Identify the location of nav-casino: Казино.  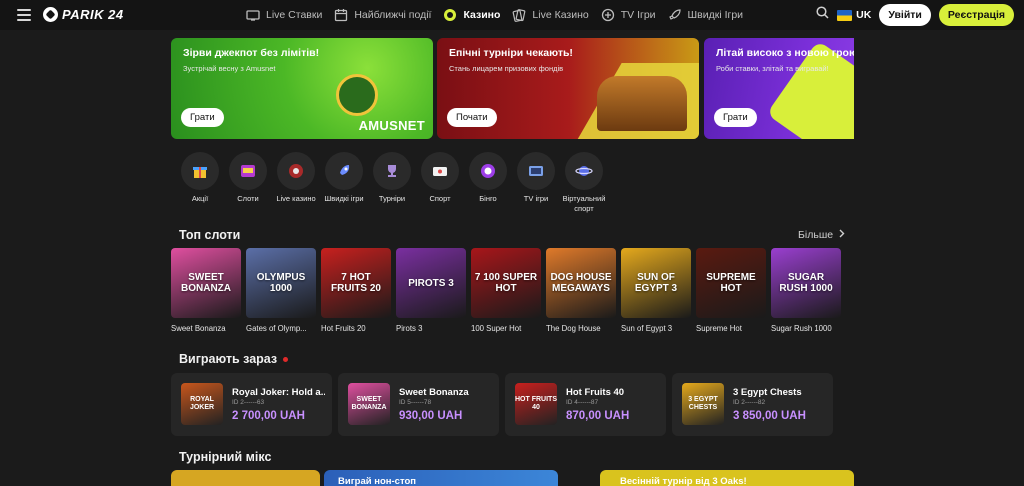
(471, 15).